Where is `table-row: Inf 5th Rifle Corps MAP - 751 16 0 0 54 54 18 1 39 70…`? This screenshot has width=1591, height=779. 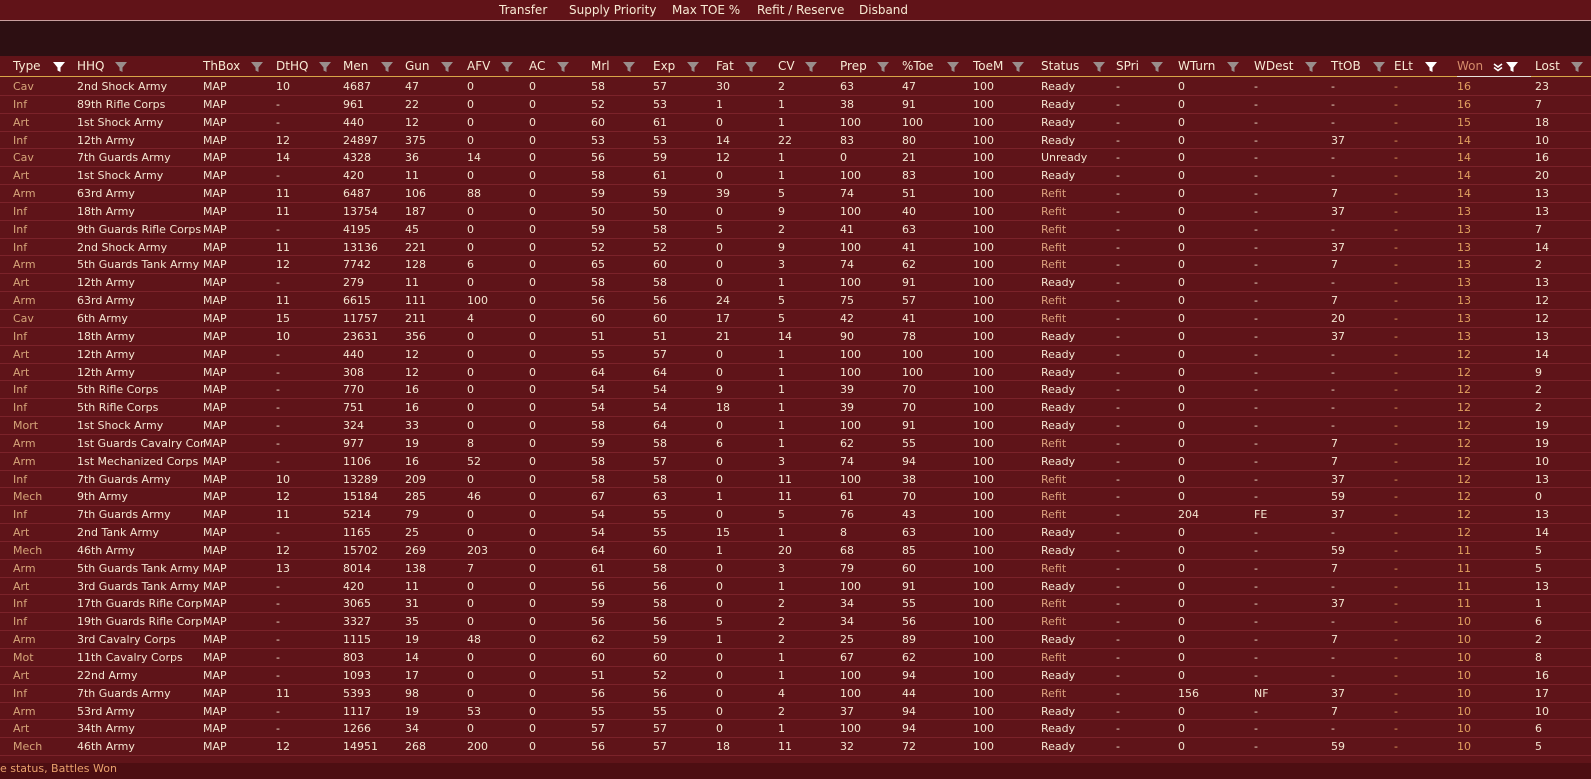
table-row: Inf 5th Rifle Corps MAP - 751 16 0 0 54 54 18 1 39 70… is located at coordinates (795, 408).